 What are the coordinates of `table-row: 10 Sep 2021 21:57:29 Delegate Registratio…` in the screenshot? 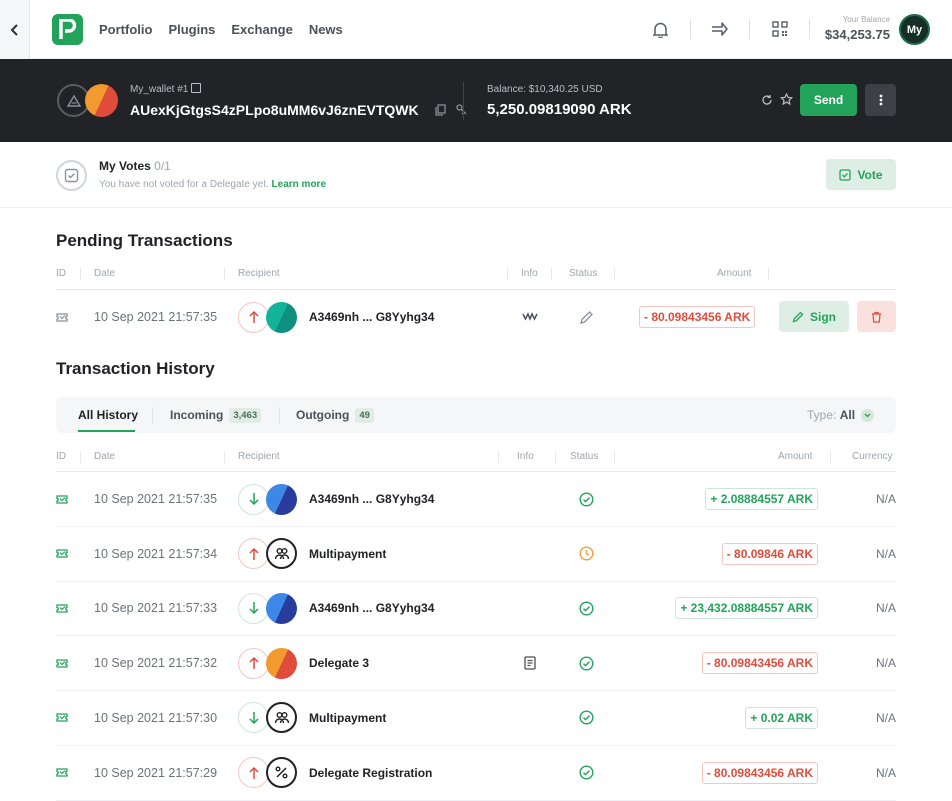 It's located at (476, 773).